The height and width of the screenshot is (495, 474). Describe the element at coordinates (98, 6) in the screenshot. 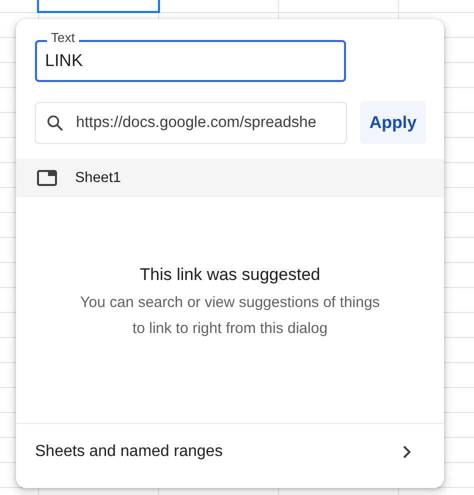

I see `selected-cell` at that location.